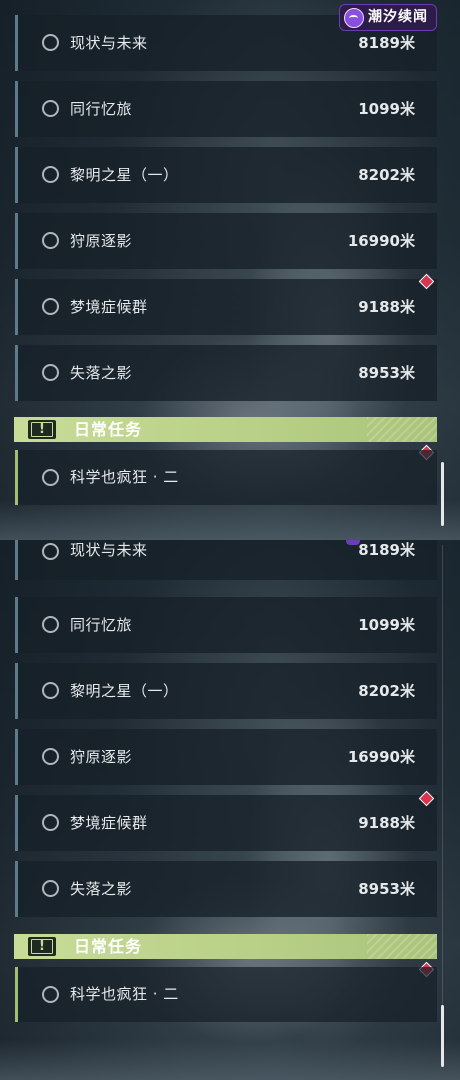 The height and width of the screenshot is (1080, 460). Describe the element at coordinates (442, 805) in the screenshot. I see `scrollbar-track` at that location.